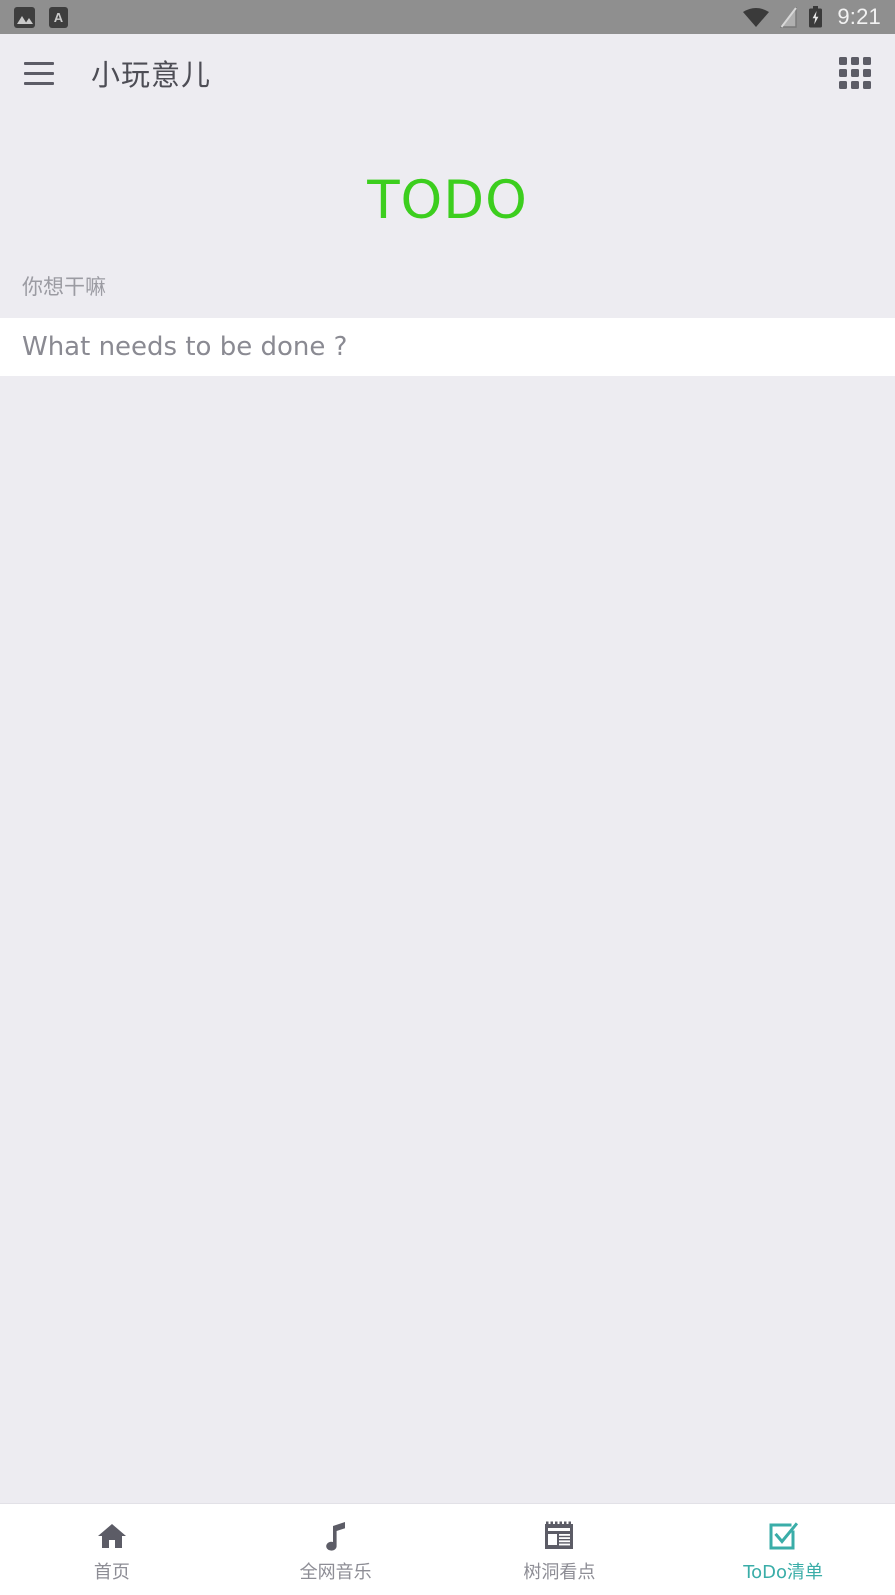  I want to click on bottom-navigation-bar: 首页 全网音乐 树洞看点 ToDo清单, so click(447, 1549).